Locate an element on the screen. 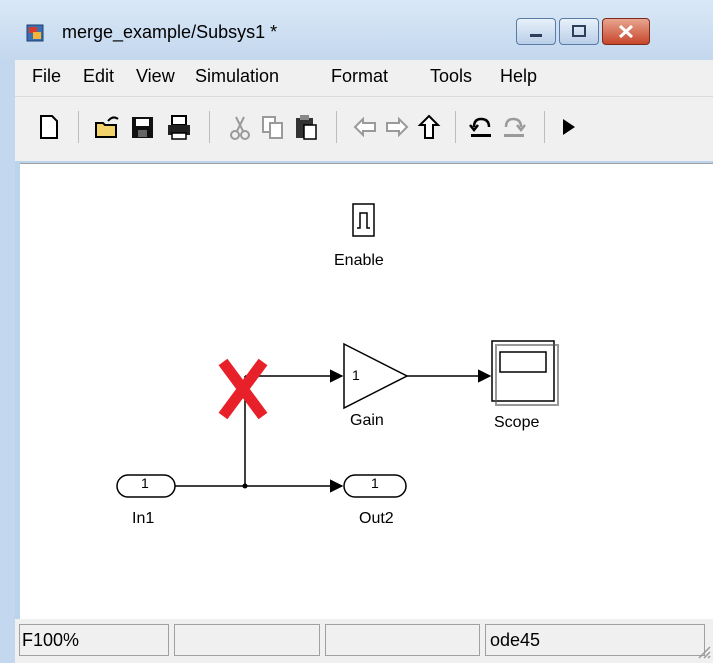  up-icon is located at coordinates (429, 127).